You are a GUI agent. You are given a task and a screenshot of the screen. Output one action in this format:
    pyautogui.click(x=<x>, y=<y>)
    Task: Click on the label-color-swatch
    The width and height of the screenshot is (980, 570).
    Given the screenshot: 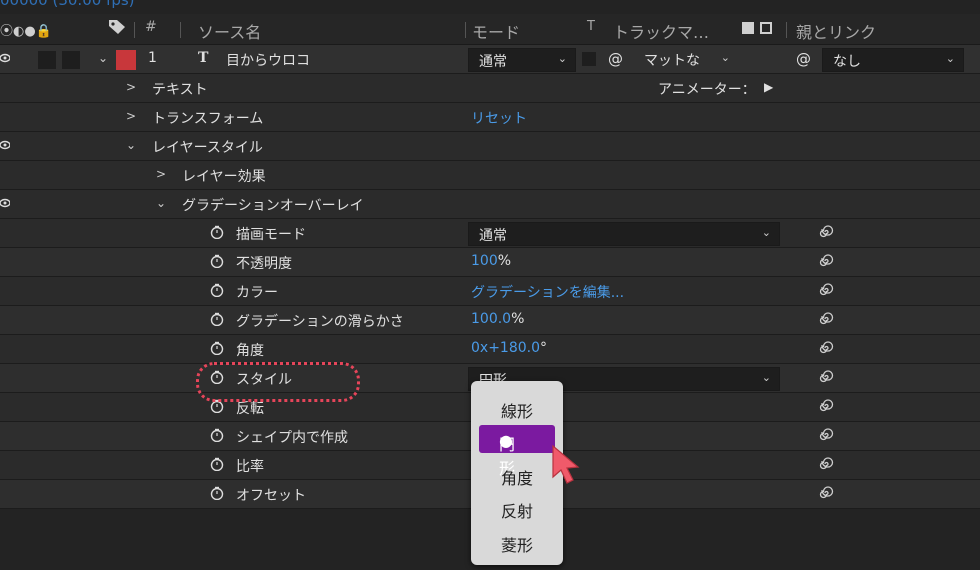 What is the action you would take?
    pyautogui.click(x=126, y=60)
    